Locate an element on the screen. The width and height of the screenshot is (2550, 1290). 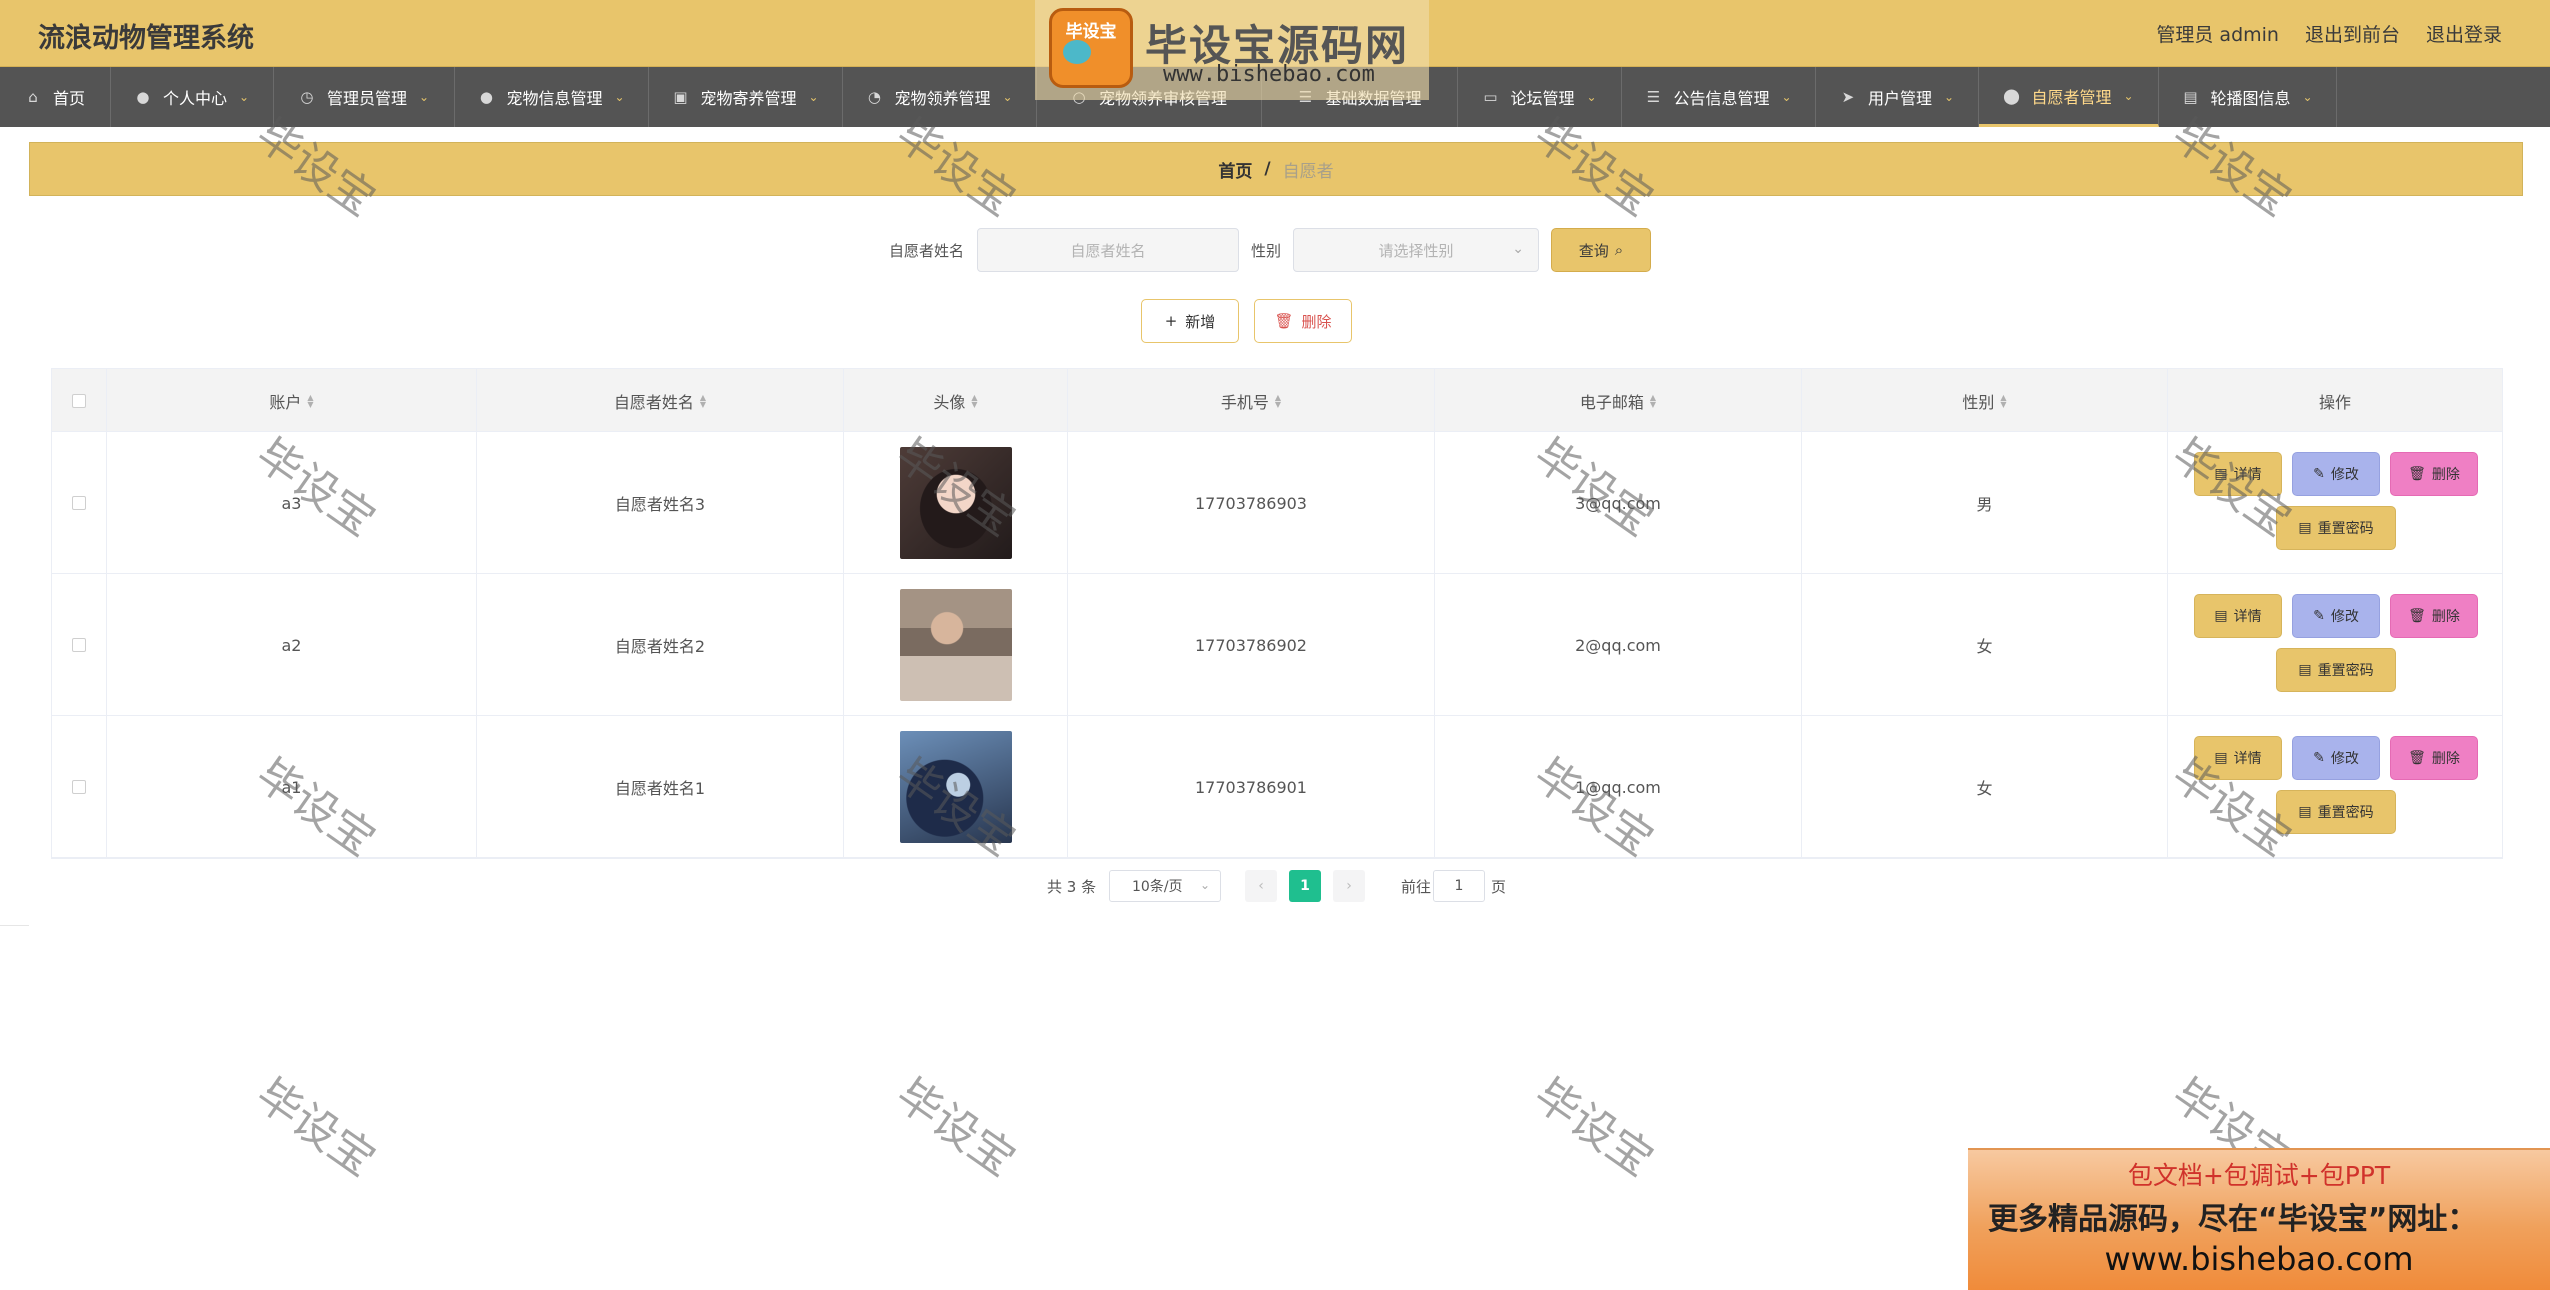
total-count: 共 3 条 is located at coordinates (1072, 887).